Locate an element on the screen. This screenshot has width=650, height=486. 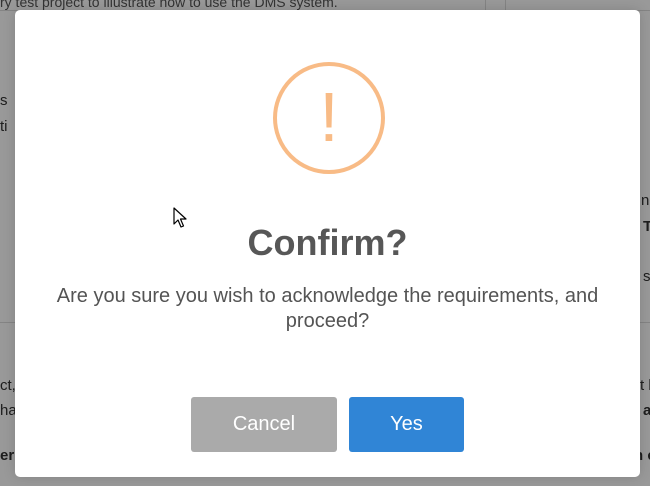
mouse-pointer-icon is located at coordinates (180, 217).